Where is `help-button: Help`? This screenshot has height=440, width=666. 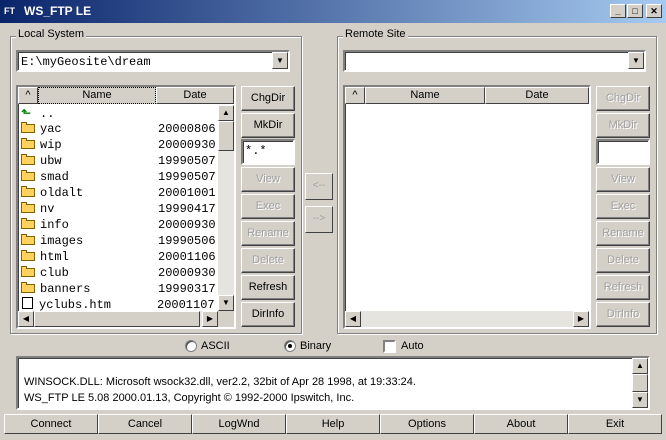 help-button: Help is located at coordinates (333, 424).